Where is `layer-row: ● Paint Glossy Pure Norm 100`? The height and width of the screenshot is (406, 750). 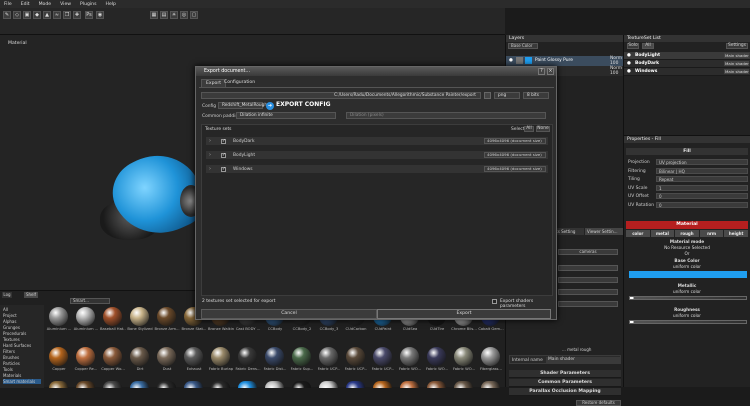 layer-row: ● Paint Glossy Pure Norm 100 is located at coordinates (565, 61).